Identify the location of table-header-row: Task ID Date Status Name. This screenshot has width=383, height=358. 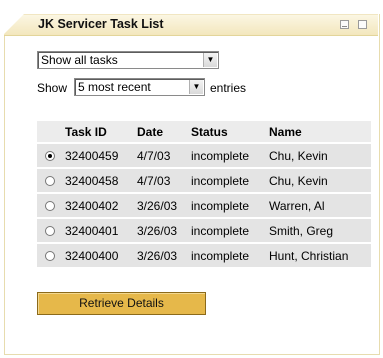
(204, 132).